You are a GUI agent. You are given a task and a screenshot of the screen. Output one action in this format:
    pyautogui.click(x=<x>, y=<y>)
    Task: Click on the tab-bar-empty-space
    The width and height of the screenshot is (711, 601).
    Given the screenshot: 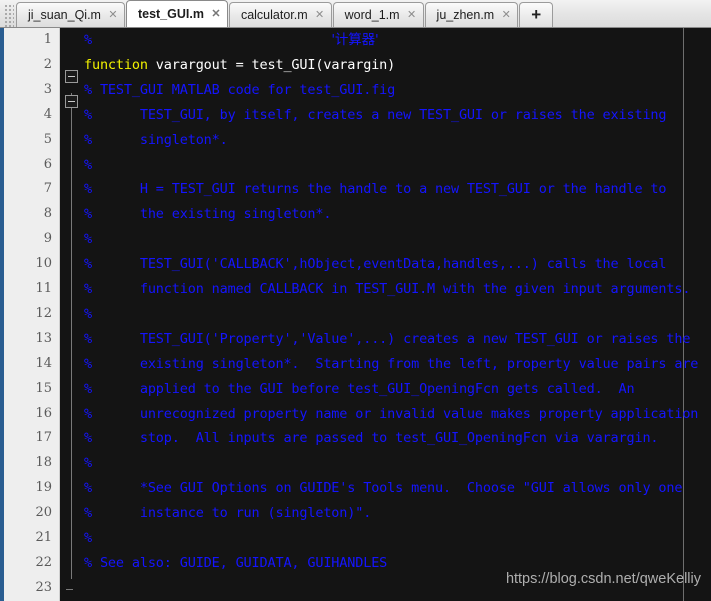 What is the action you would take?
    pyautogui.click(x=632, y=13)
    